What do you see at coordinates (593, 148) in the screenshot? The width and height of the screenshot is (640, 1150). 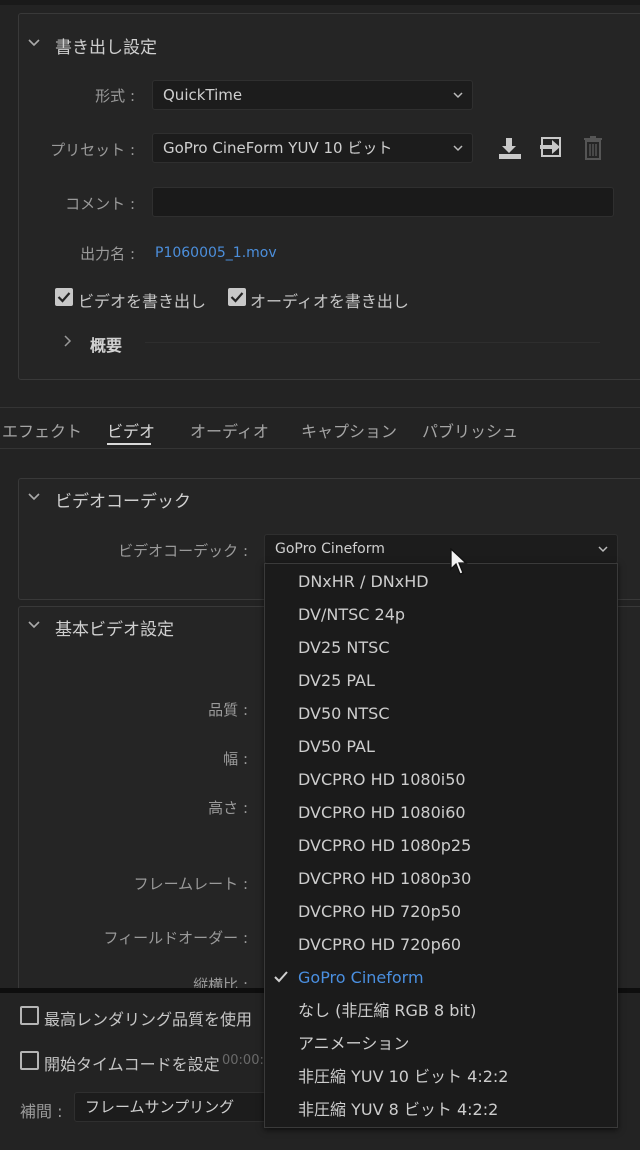 I see `trash-icon` at bounding box center [593, 148].